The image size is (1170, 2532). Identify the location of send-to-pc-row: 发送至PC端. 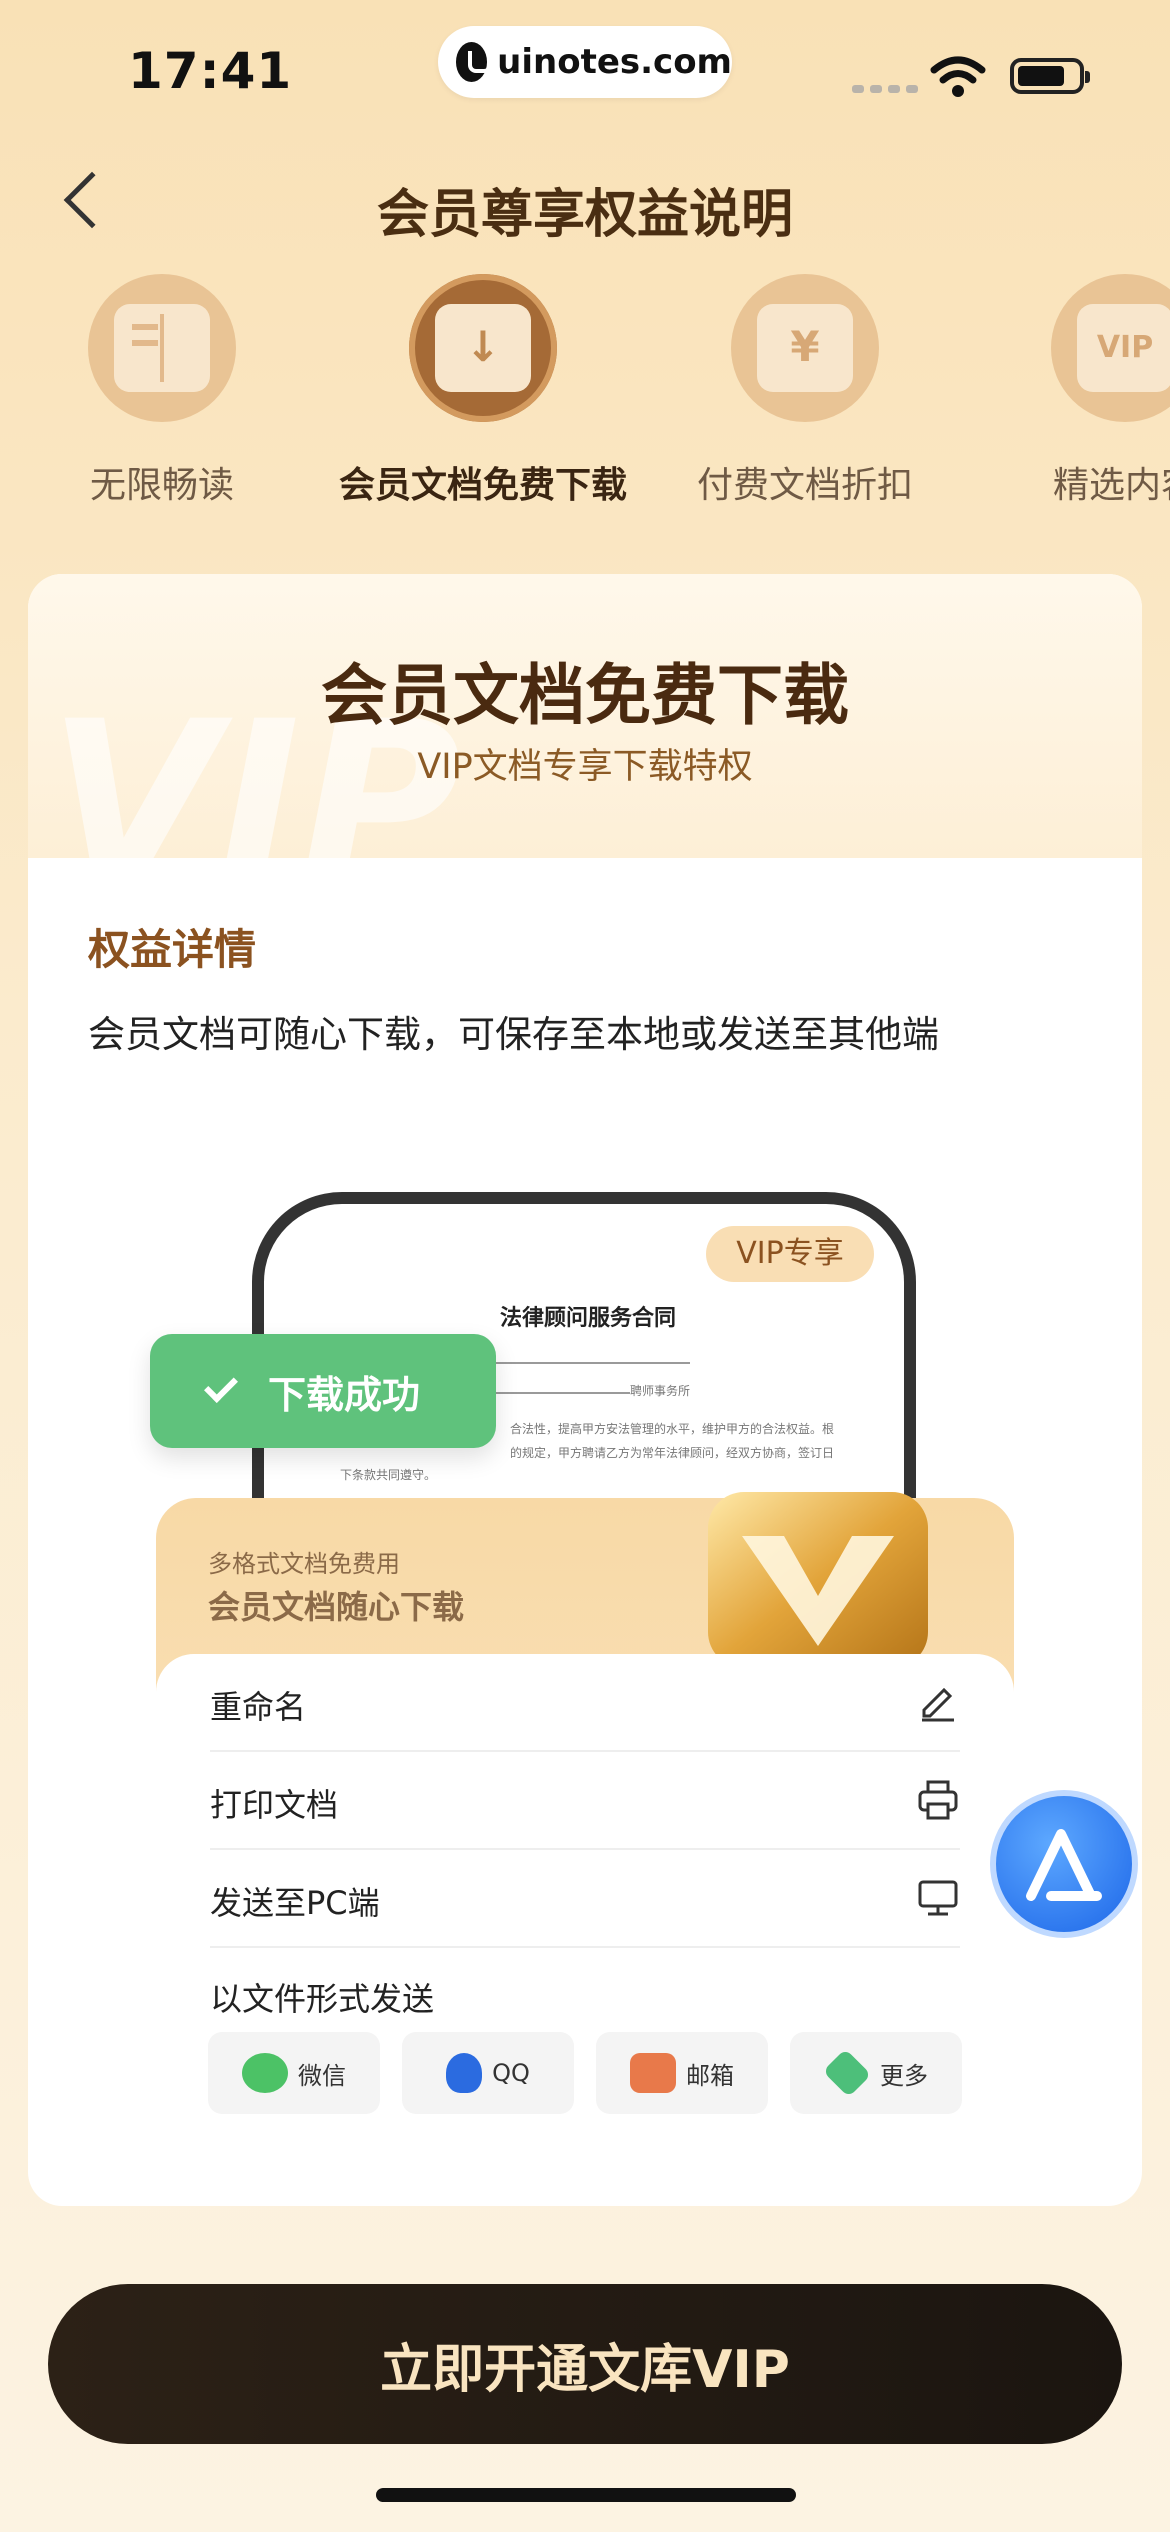
(585, 1899).